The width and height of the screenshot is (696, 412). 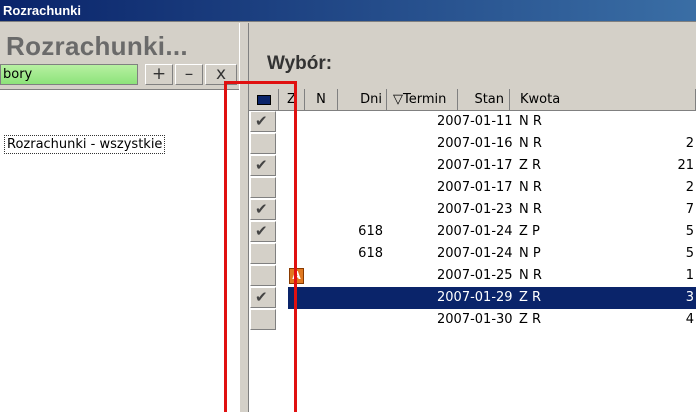 I want to click on add-filter-button: +, so click(x=159, y=74).